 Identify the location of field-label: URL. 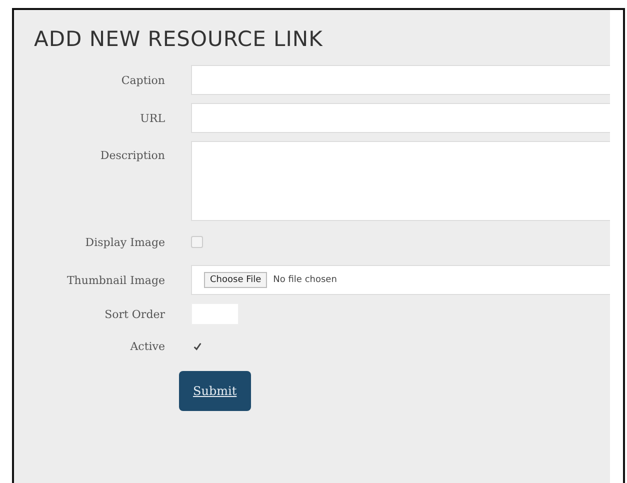
(152, 118).